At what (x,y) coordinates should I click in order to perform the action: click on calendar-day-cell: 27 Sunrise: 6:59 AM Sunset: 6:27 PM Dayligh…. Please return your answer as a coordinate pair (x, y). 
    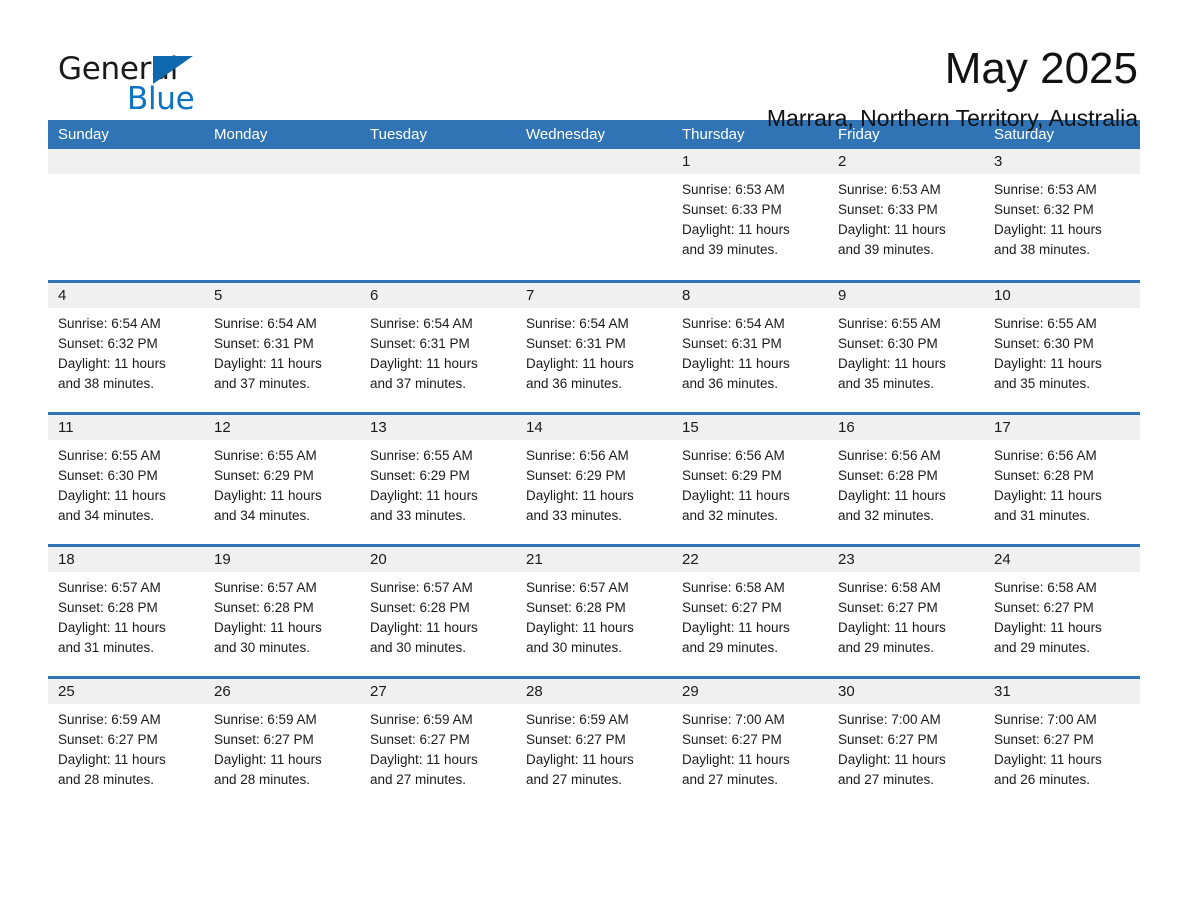
    Looking at the image, I should click on (438, 743).